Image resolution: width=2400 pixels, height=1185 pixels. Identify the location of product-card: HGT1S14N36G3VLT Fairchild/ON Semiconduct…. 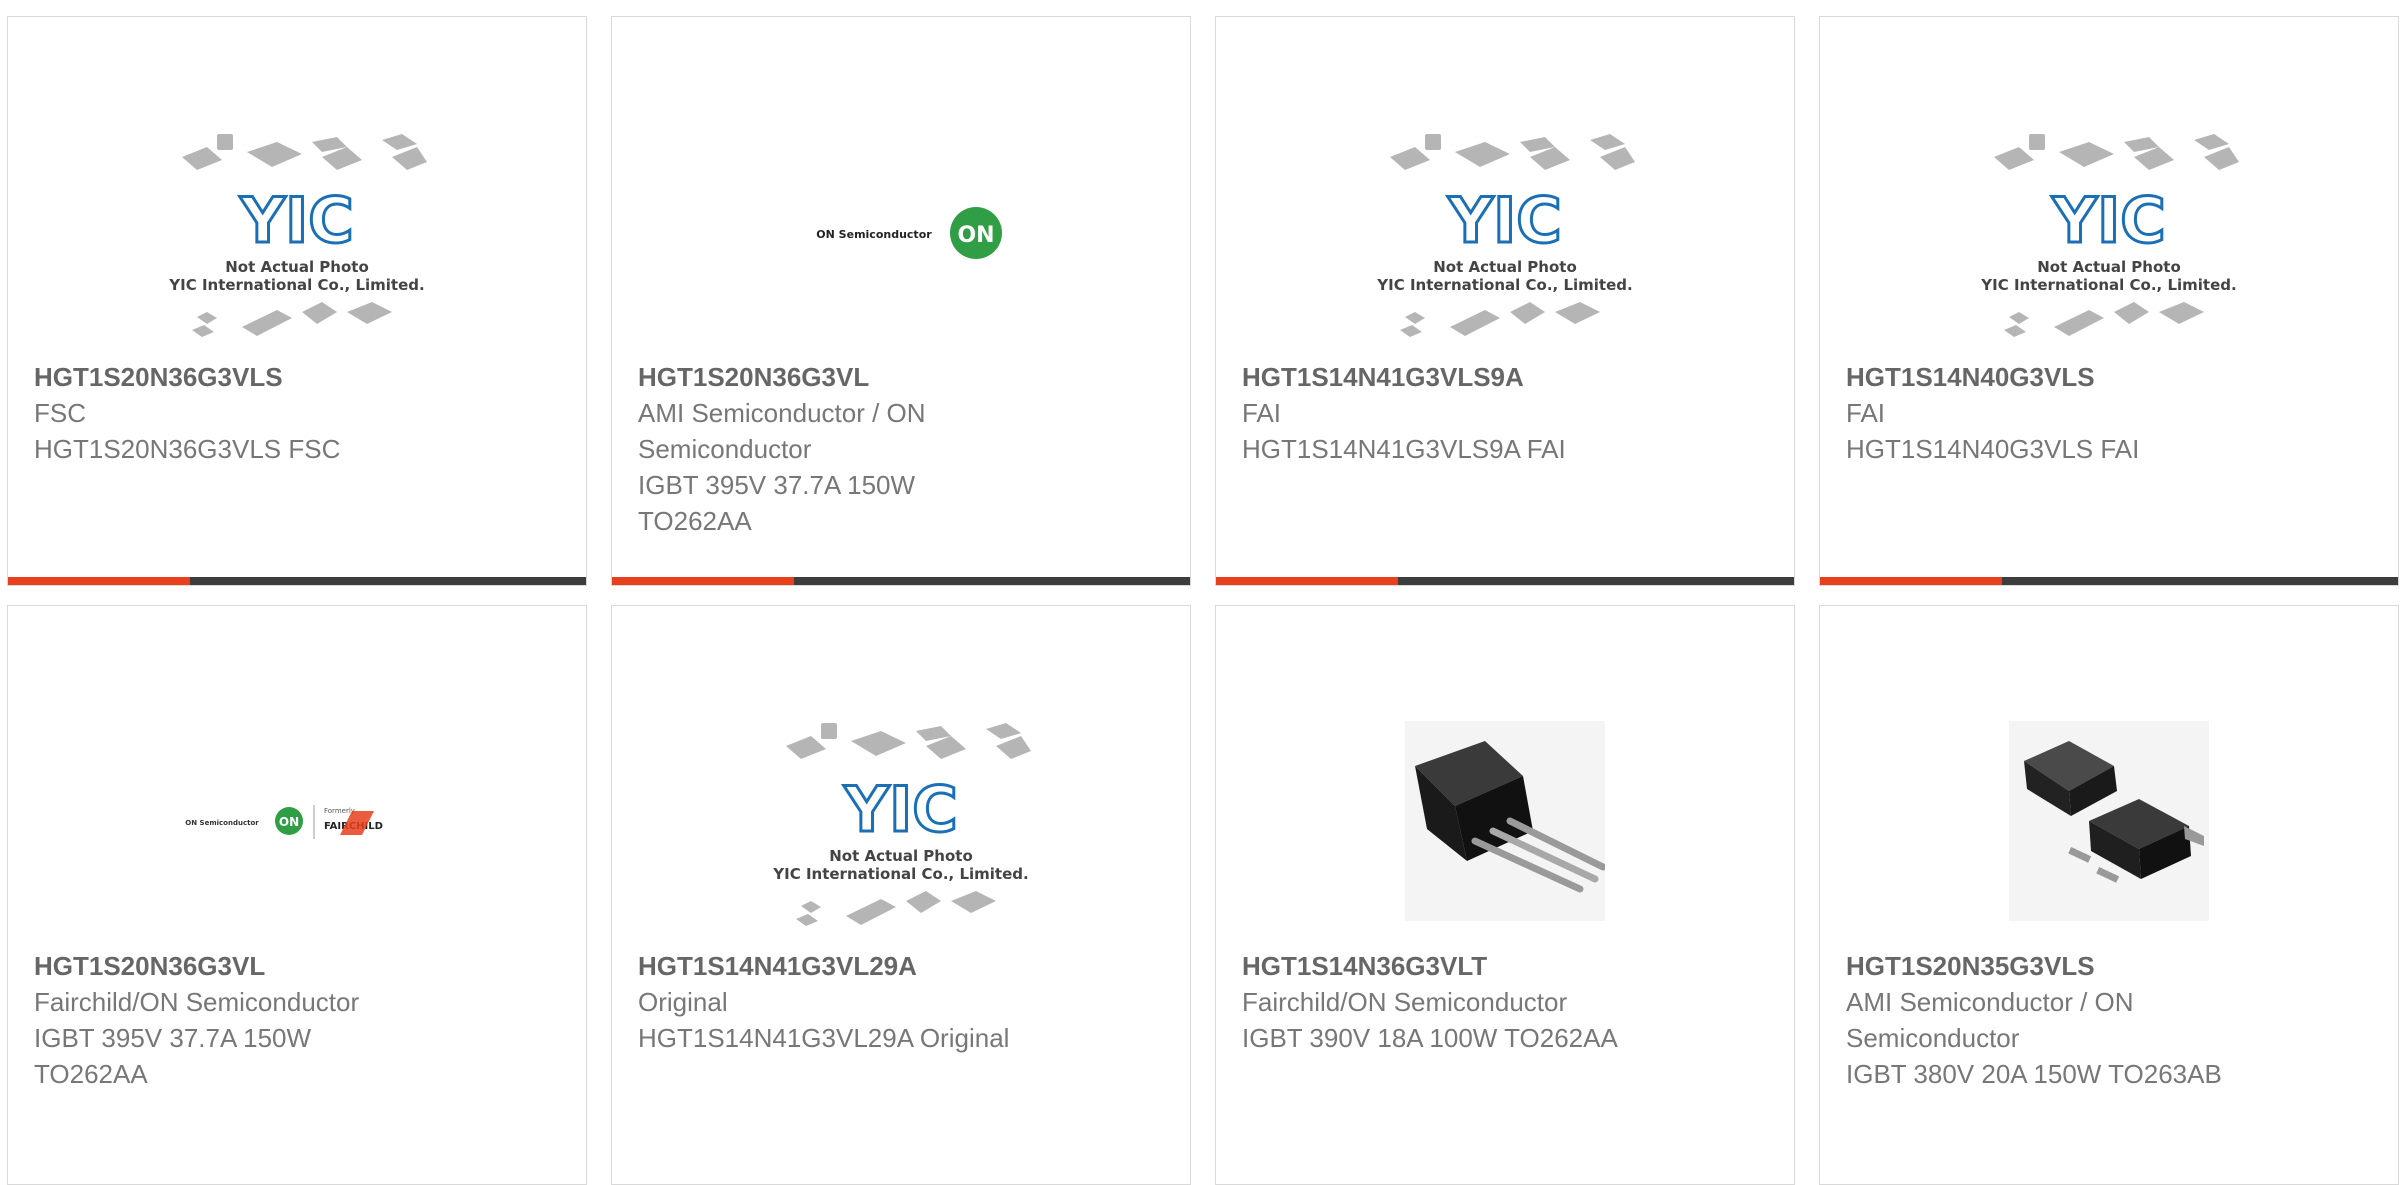
(1505, 895).